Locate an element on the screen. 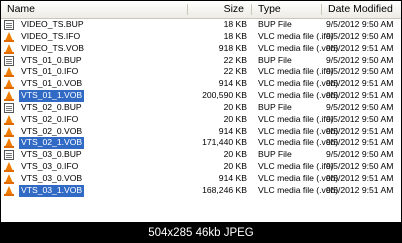 Image resolution: width=402 pixels, height=243 pixels. file-name: VTS_01_0.VOB is located at coordinates (51, 84).